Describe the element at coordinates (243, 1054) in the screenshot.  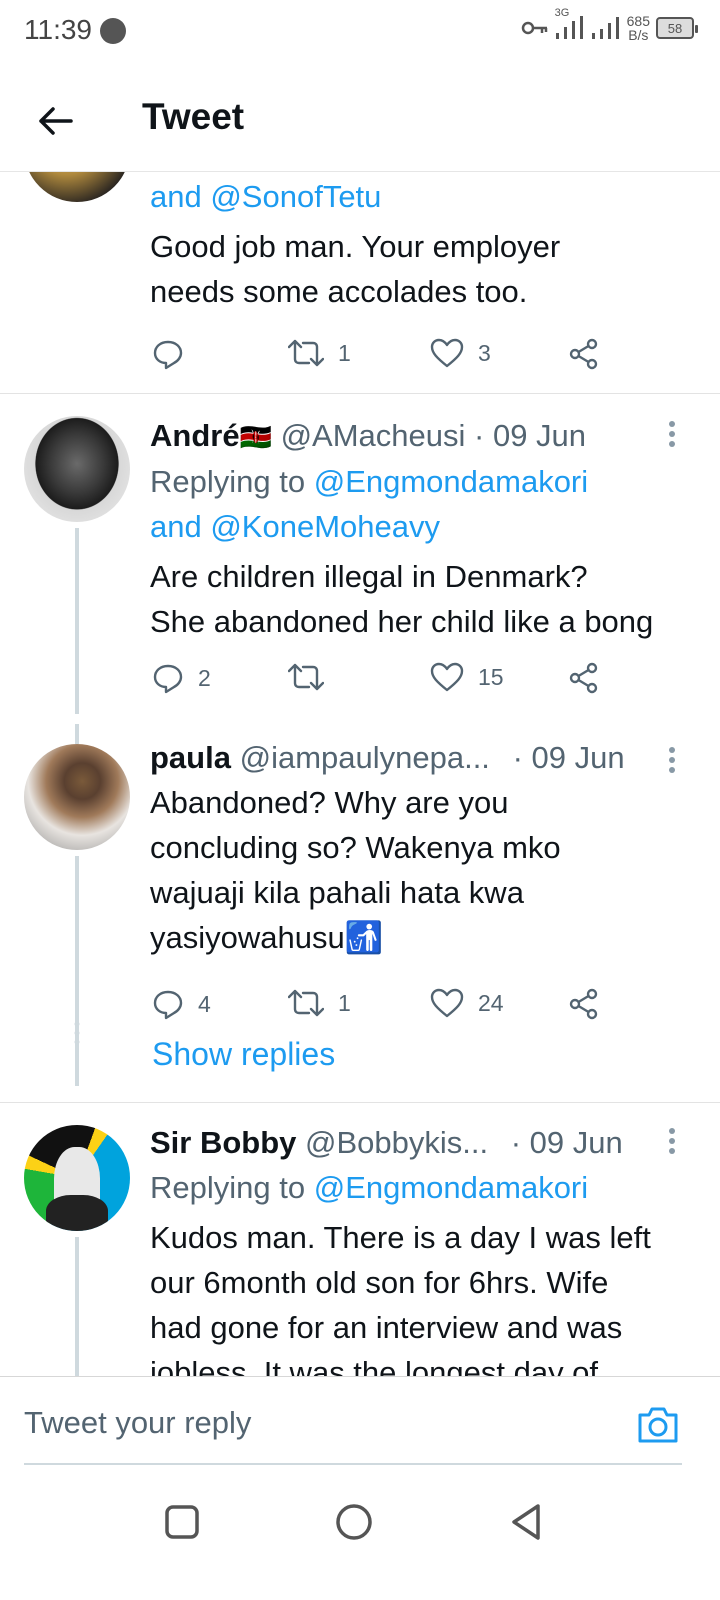
I see `show-replies-link: Show replies` at that location.